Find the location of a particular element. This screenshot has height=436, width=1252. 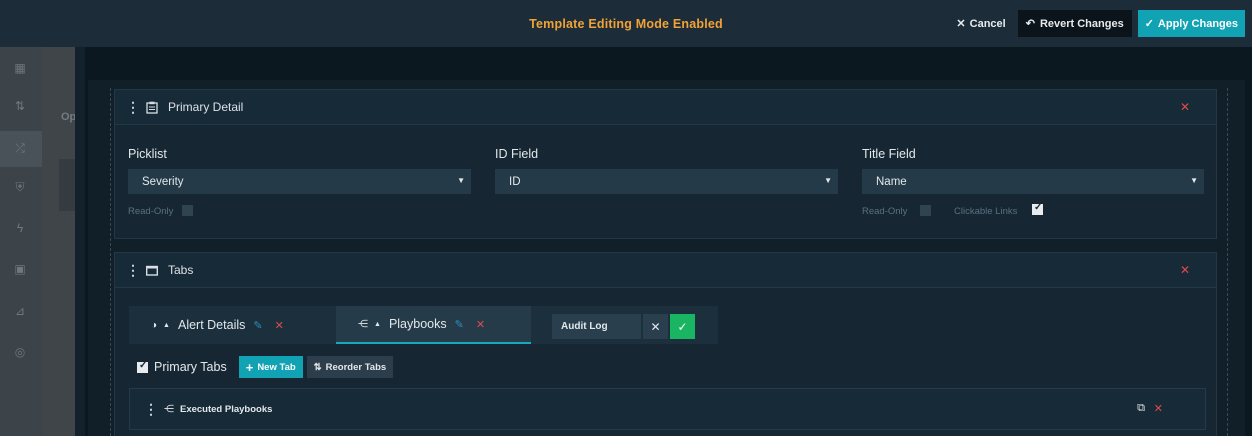

plus-icon: + is located at coordinates (249, 367).